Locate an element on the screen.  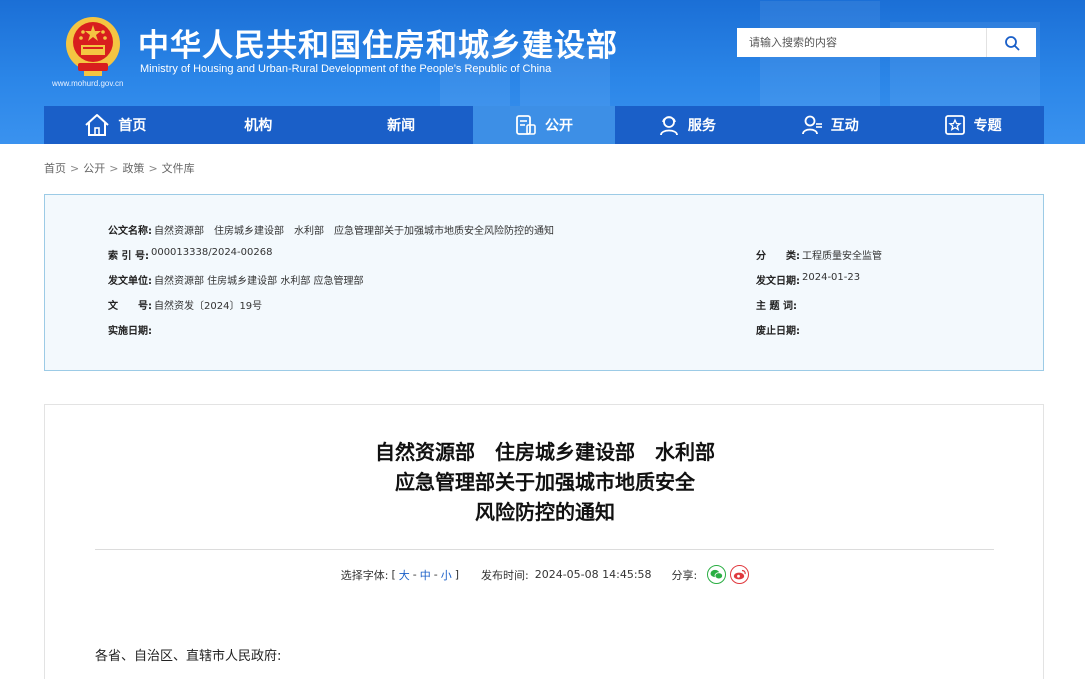
meta-index-value: 000013338/2024-00268 is located at coordinates (211, 252).